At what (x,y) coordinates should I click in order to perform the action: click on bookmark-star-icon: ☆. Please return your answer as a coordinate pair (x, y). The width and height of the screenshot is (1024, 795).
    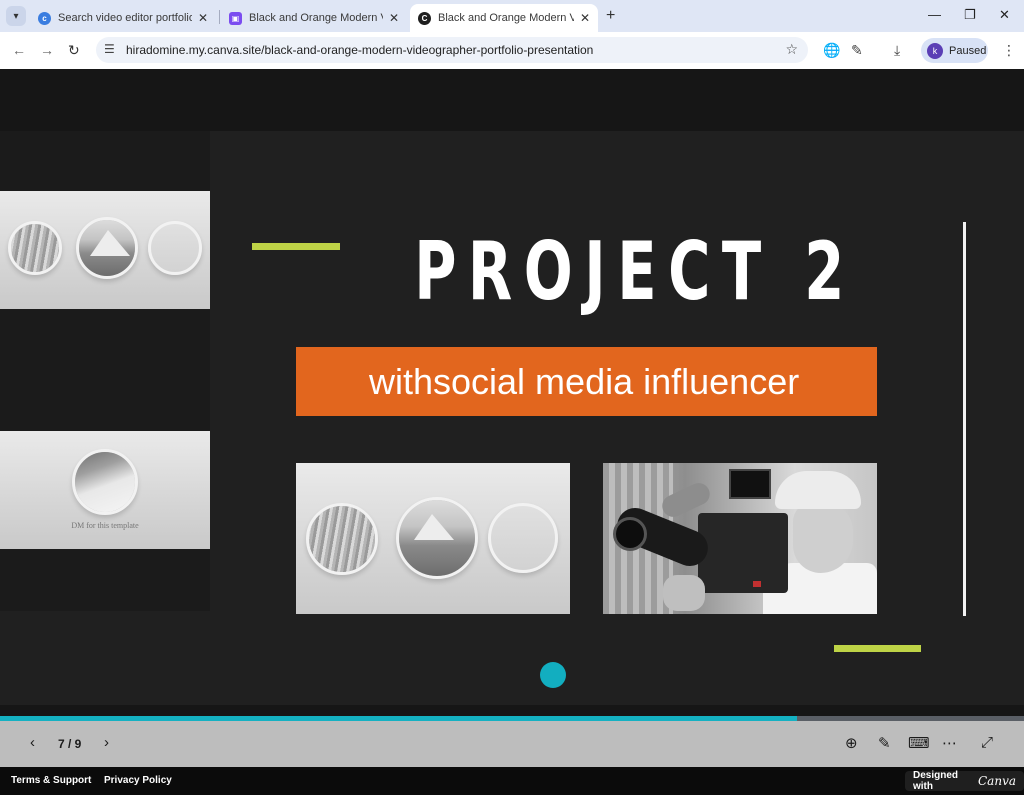
    Looking at the image, I should click on (791, 49).